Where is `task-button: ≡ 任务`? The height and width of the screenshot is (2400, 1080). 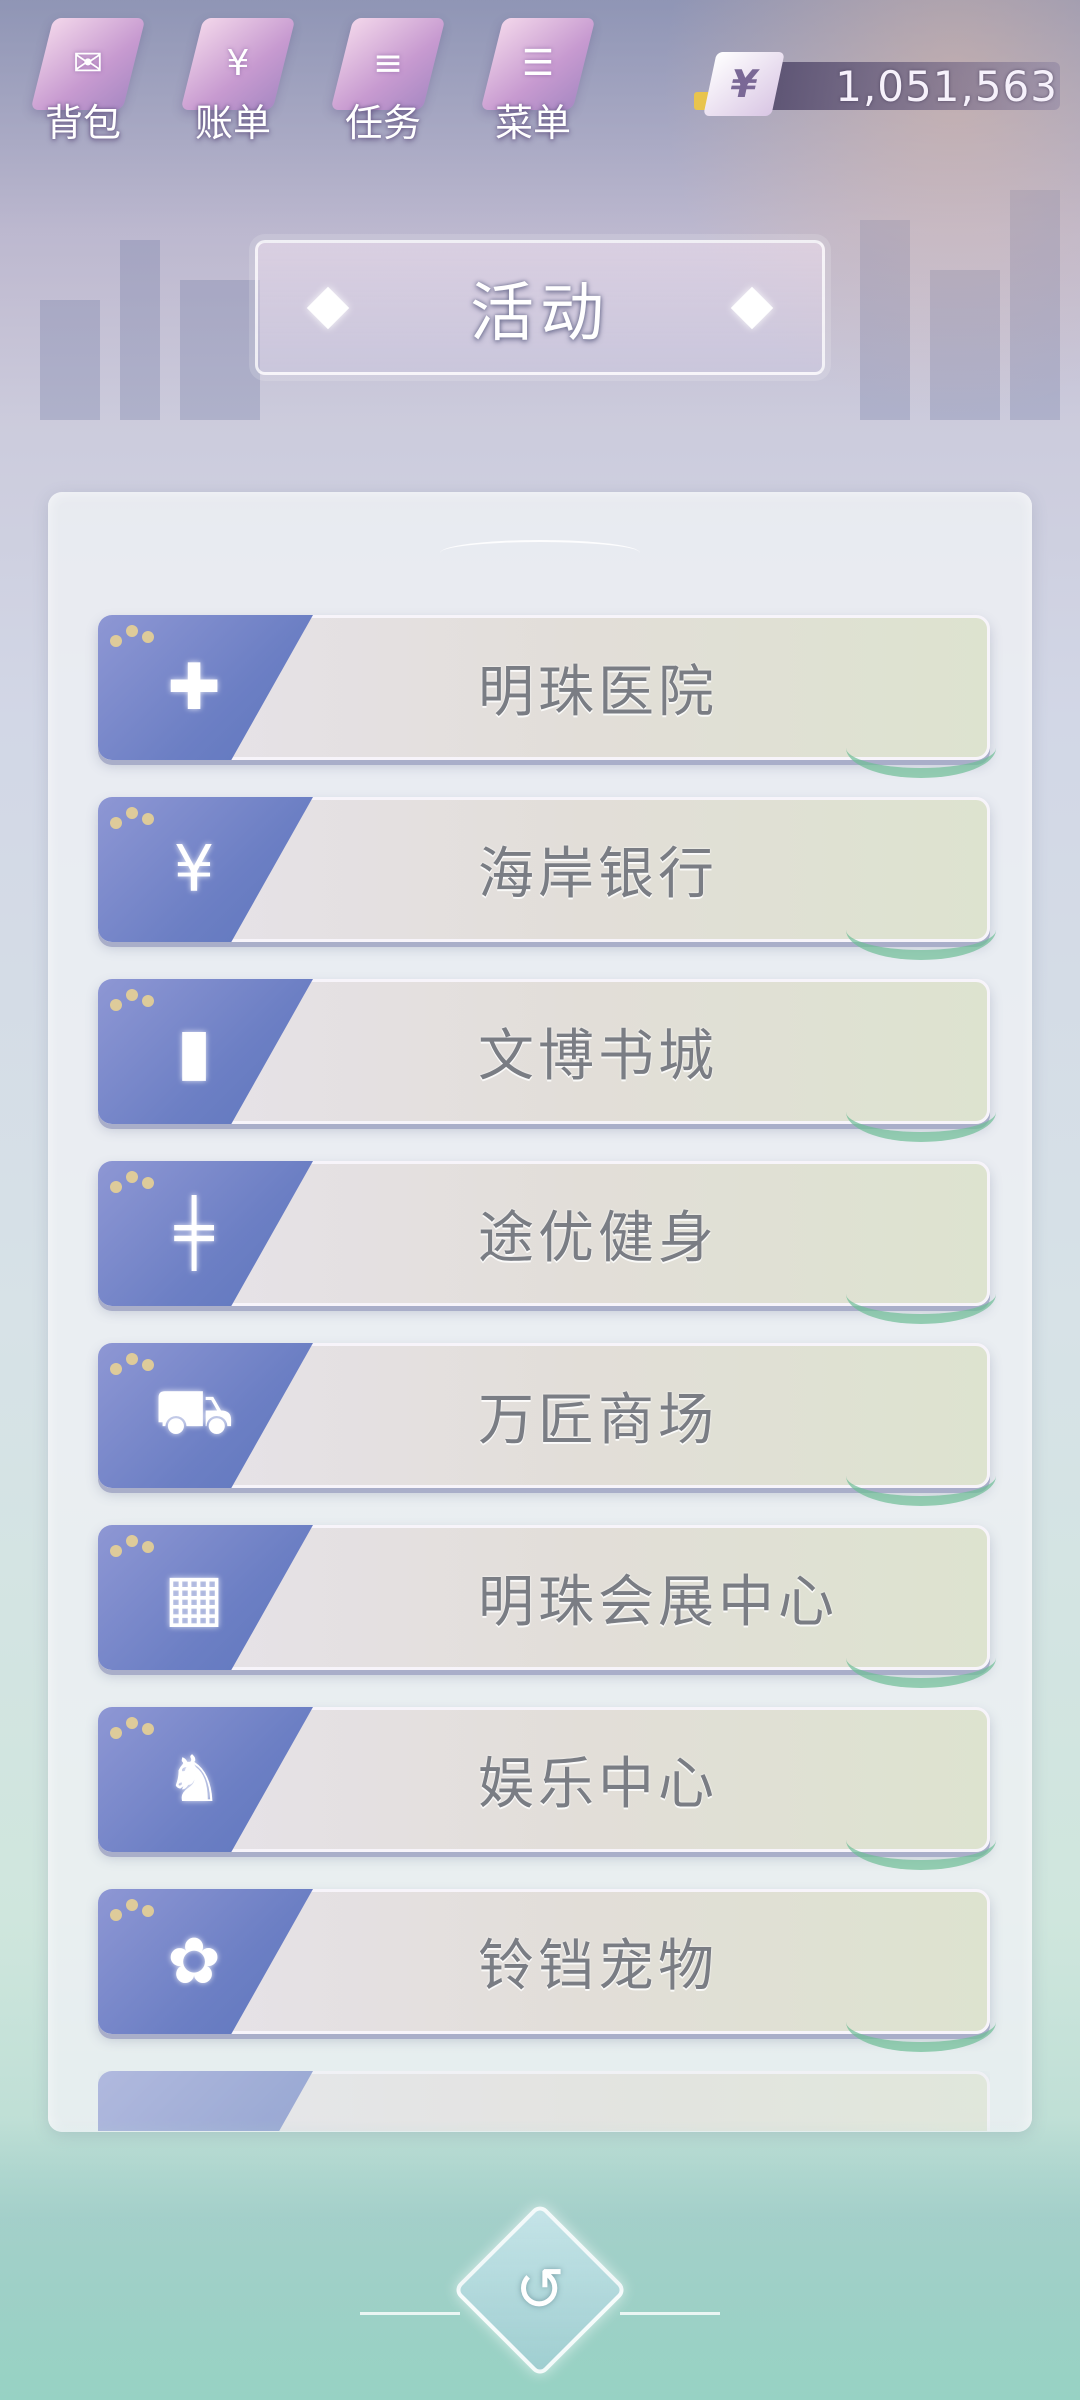
task-button: ≡ 任务 is located at coordinates (383, 82).